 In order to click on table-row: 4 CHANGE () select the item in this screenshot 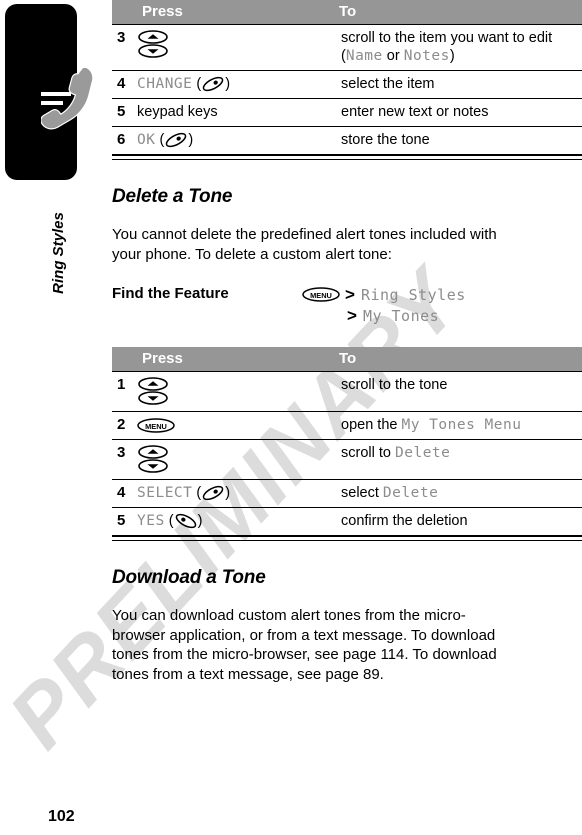, I will do `click(347, 84)`.